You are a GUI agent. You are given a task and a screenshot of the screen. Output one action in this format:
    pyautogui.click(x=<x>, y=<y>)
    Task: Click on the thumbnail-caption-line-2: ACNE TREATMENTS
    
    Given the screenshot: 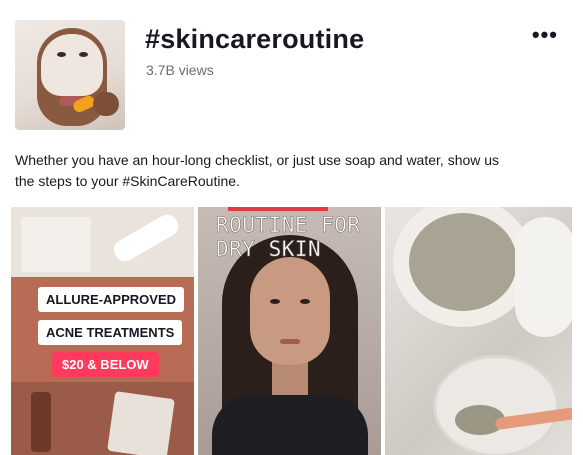 What is the action you would take?
    pyautogui.click(x=110, y=332)
    